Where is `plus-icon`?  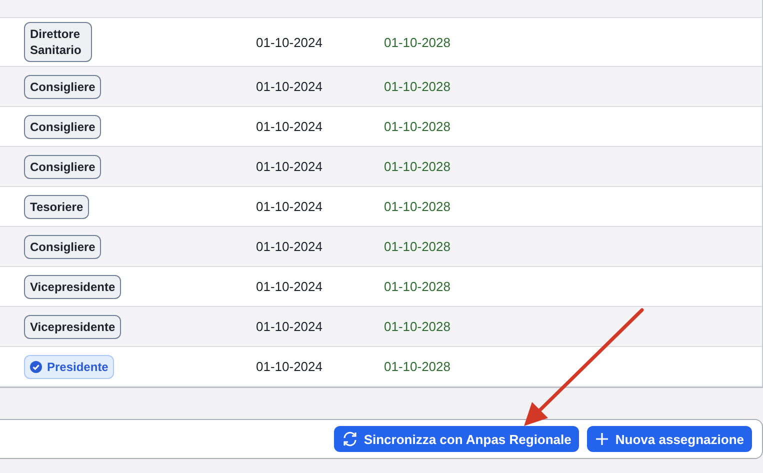 plus-icon is located at coordinates (602, 439).